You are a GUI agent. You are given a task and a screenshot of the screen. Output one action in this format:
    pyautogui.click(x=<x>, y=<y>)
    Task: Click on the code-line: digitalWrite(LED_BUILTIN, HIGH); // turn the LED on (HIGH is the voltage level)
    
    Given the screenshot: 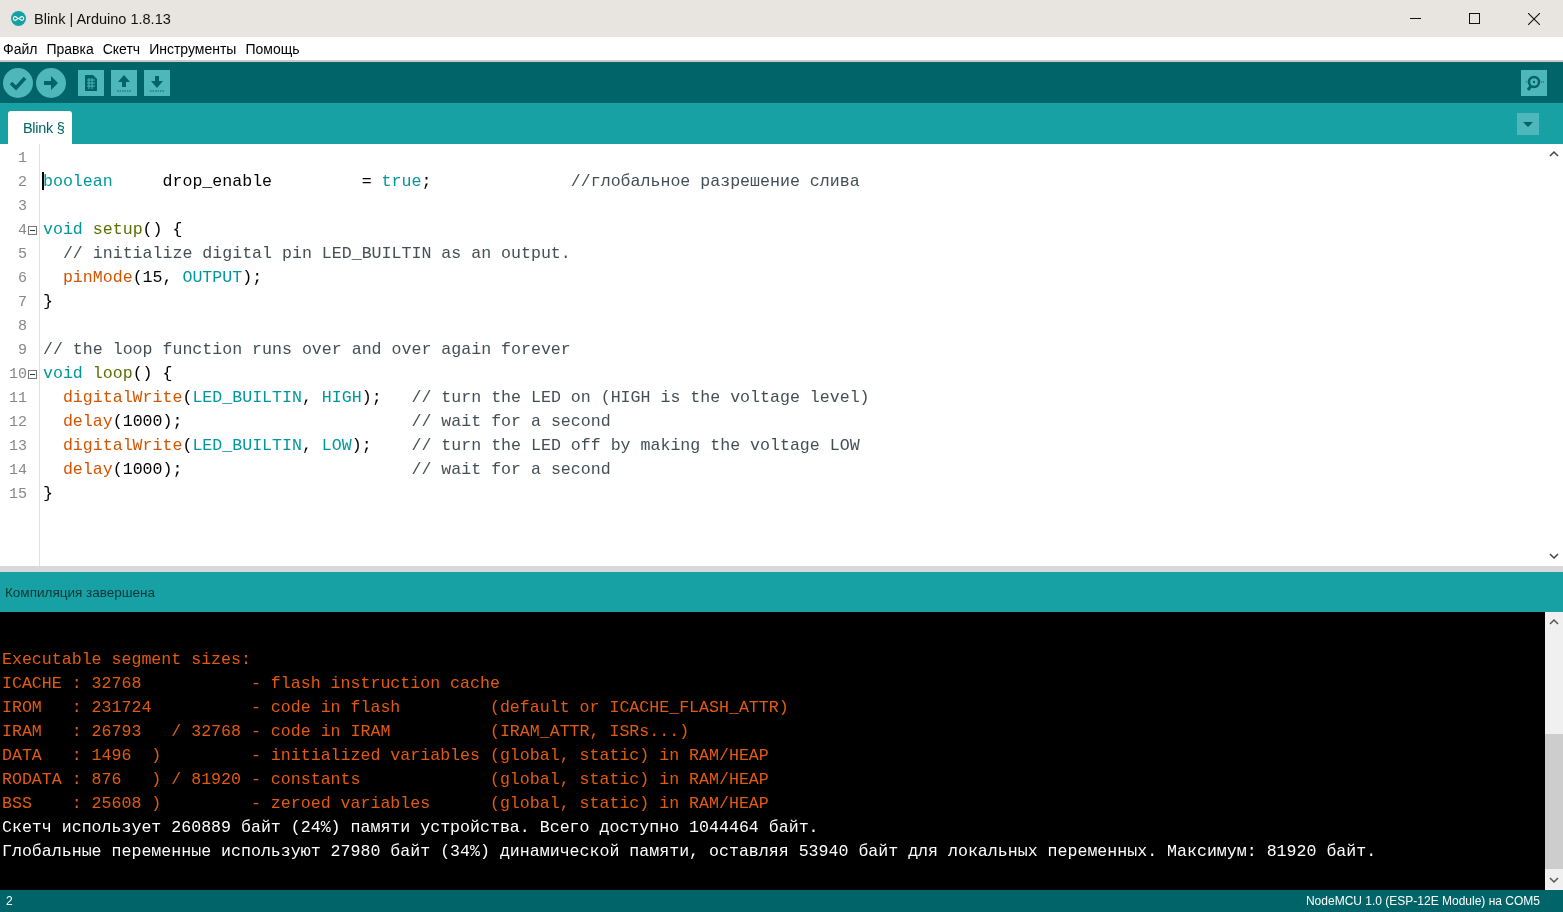 What is the action you would take?
    pyautogui.click(x=466, y=398)
    